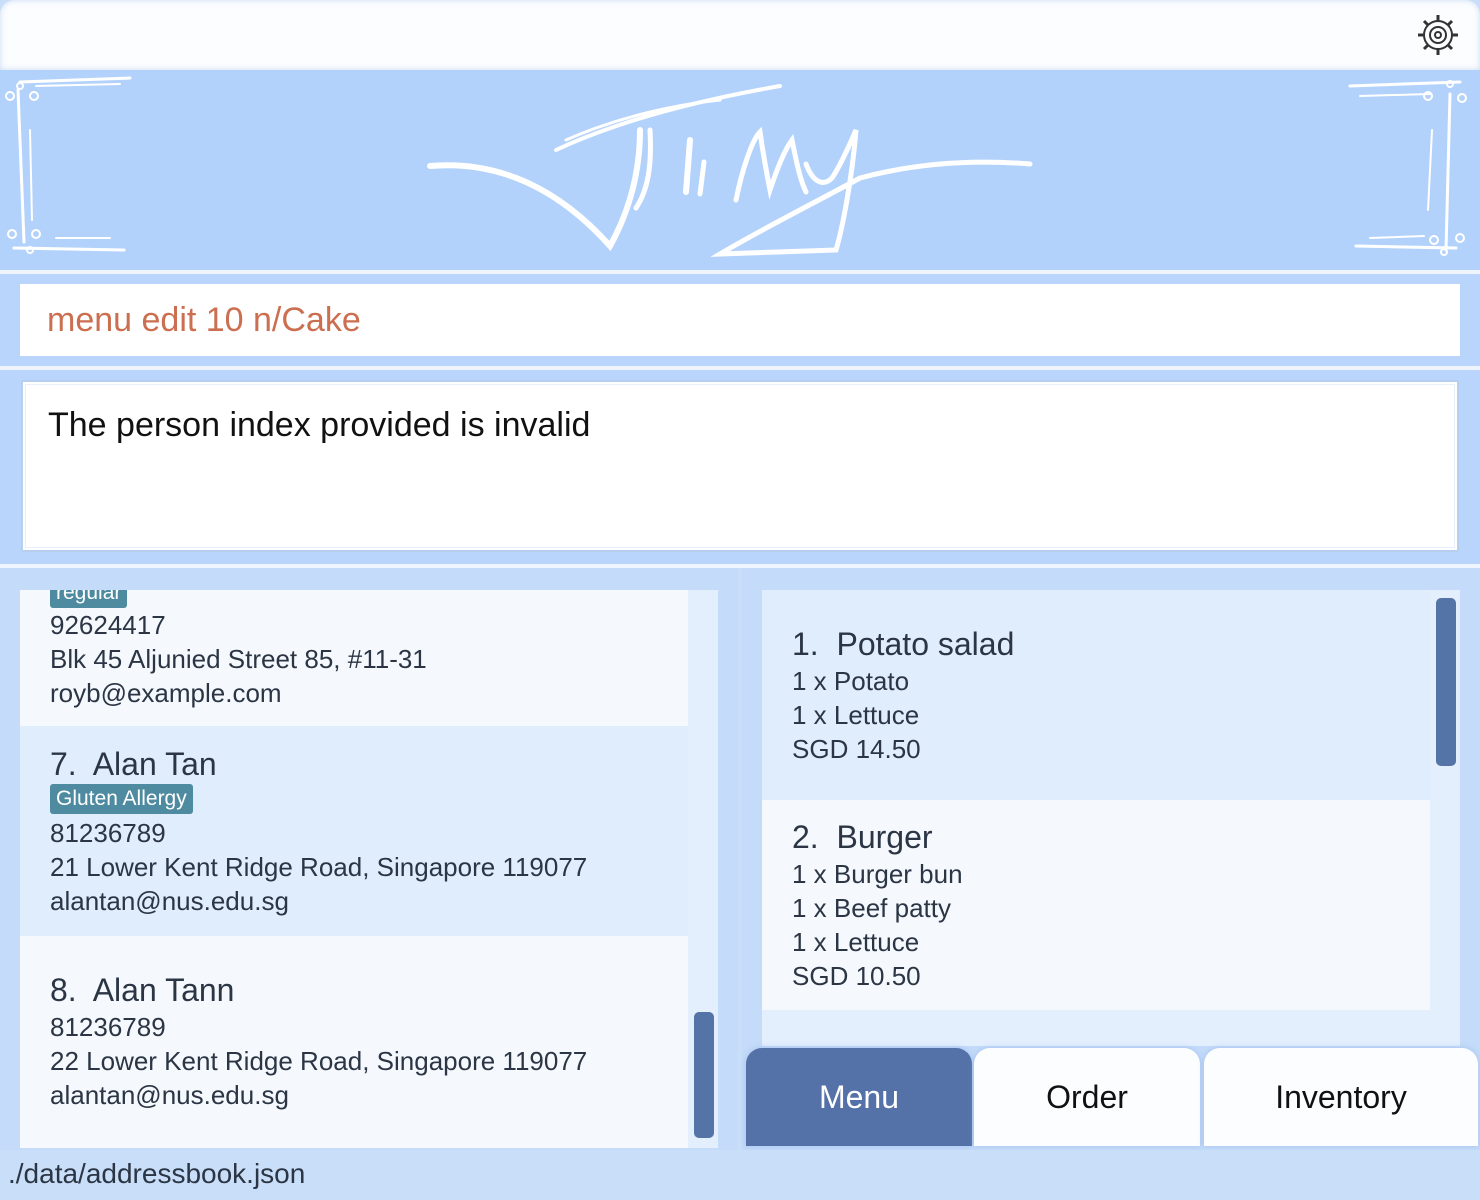 The width and height of the screenshot is (1480, 1200). I want to click on menu-price: SGD 14.50, so click(856, 749).